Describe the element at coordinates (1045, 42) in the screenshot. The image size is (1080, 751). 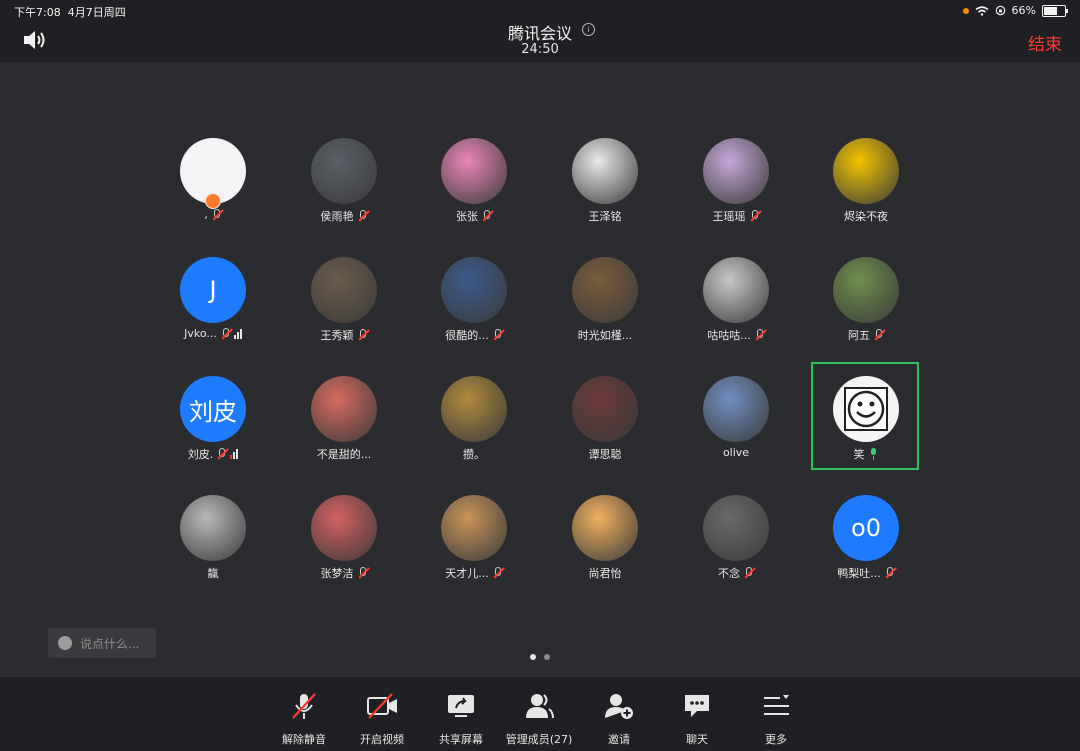
I see `end-meeting-button: 结束` at that location.